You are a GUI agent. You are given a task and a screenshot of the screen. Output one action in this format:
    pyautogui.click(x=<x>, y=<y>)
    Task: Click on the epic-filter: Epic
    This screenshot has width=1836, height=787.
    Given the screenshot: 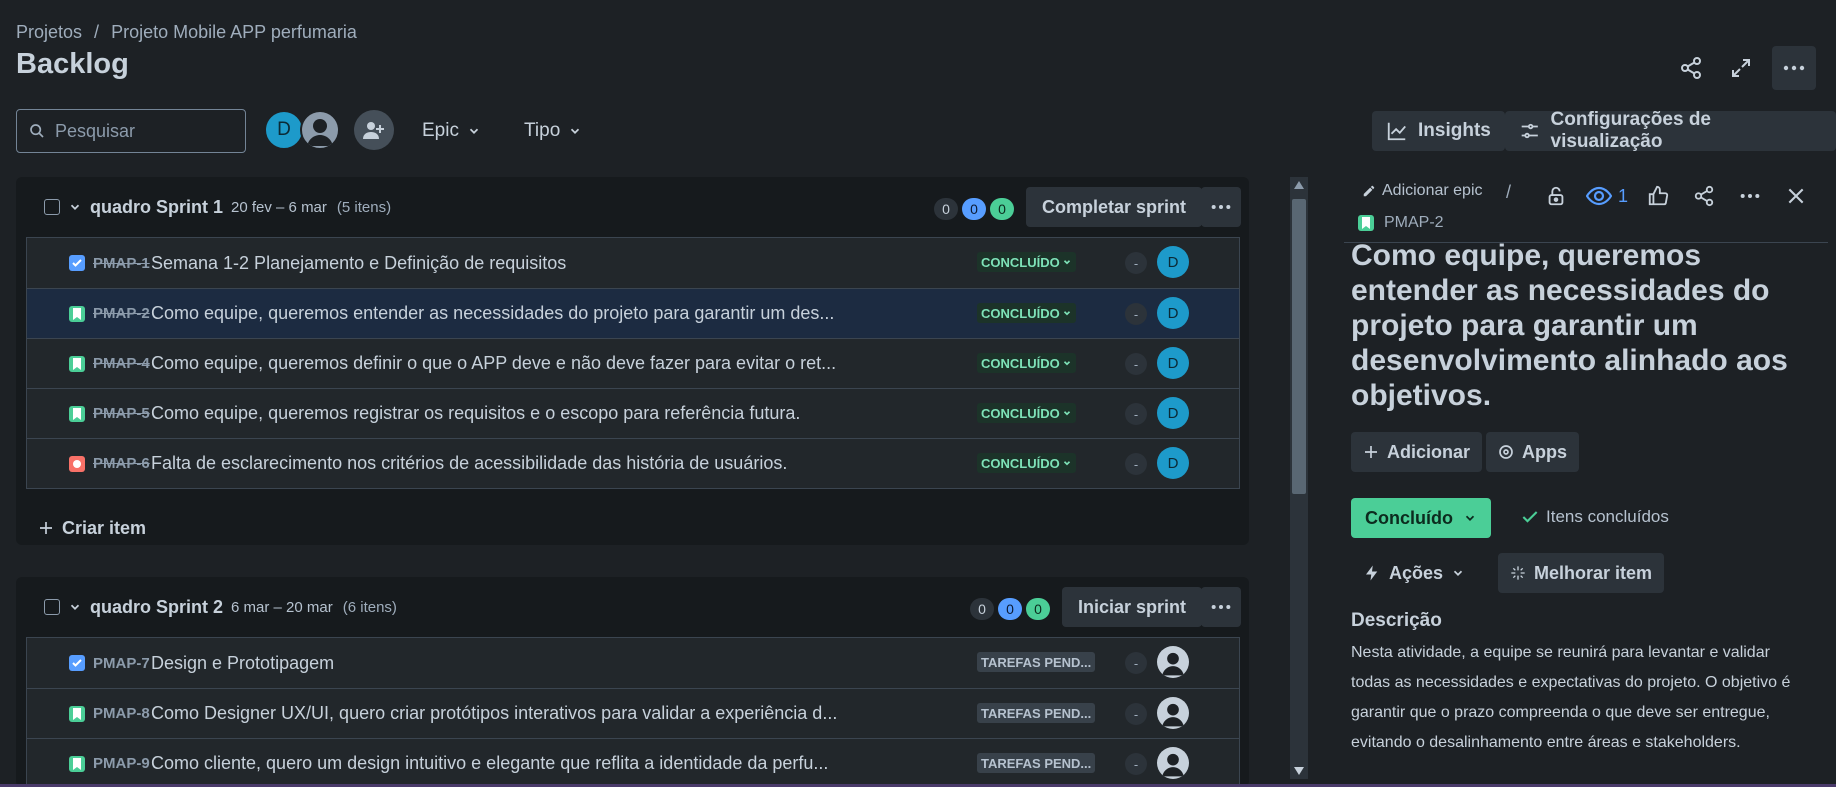 What is the action you would take?
    pyautogui.click(x=451, y=131)
    